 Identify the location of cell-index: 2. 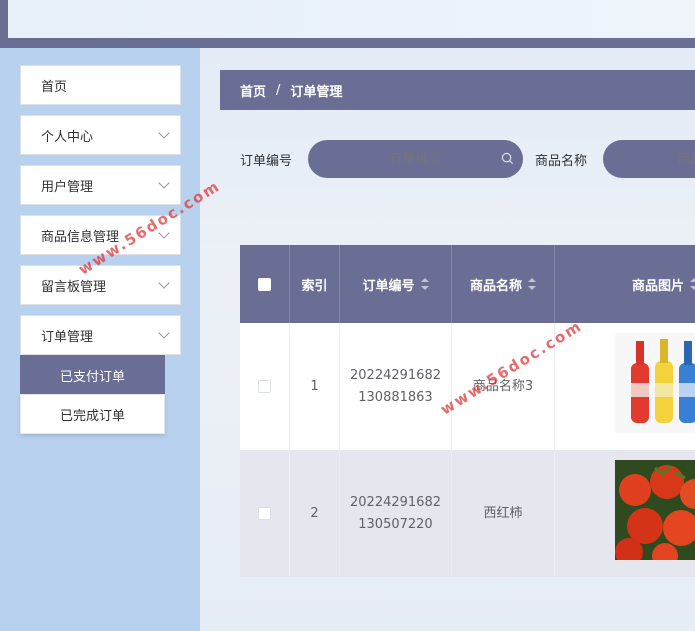
(315, 513).